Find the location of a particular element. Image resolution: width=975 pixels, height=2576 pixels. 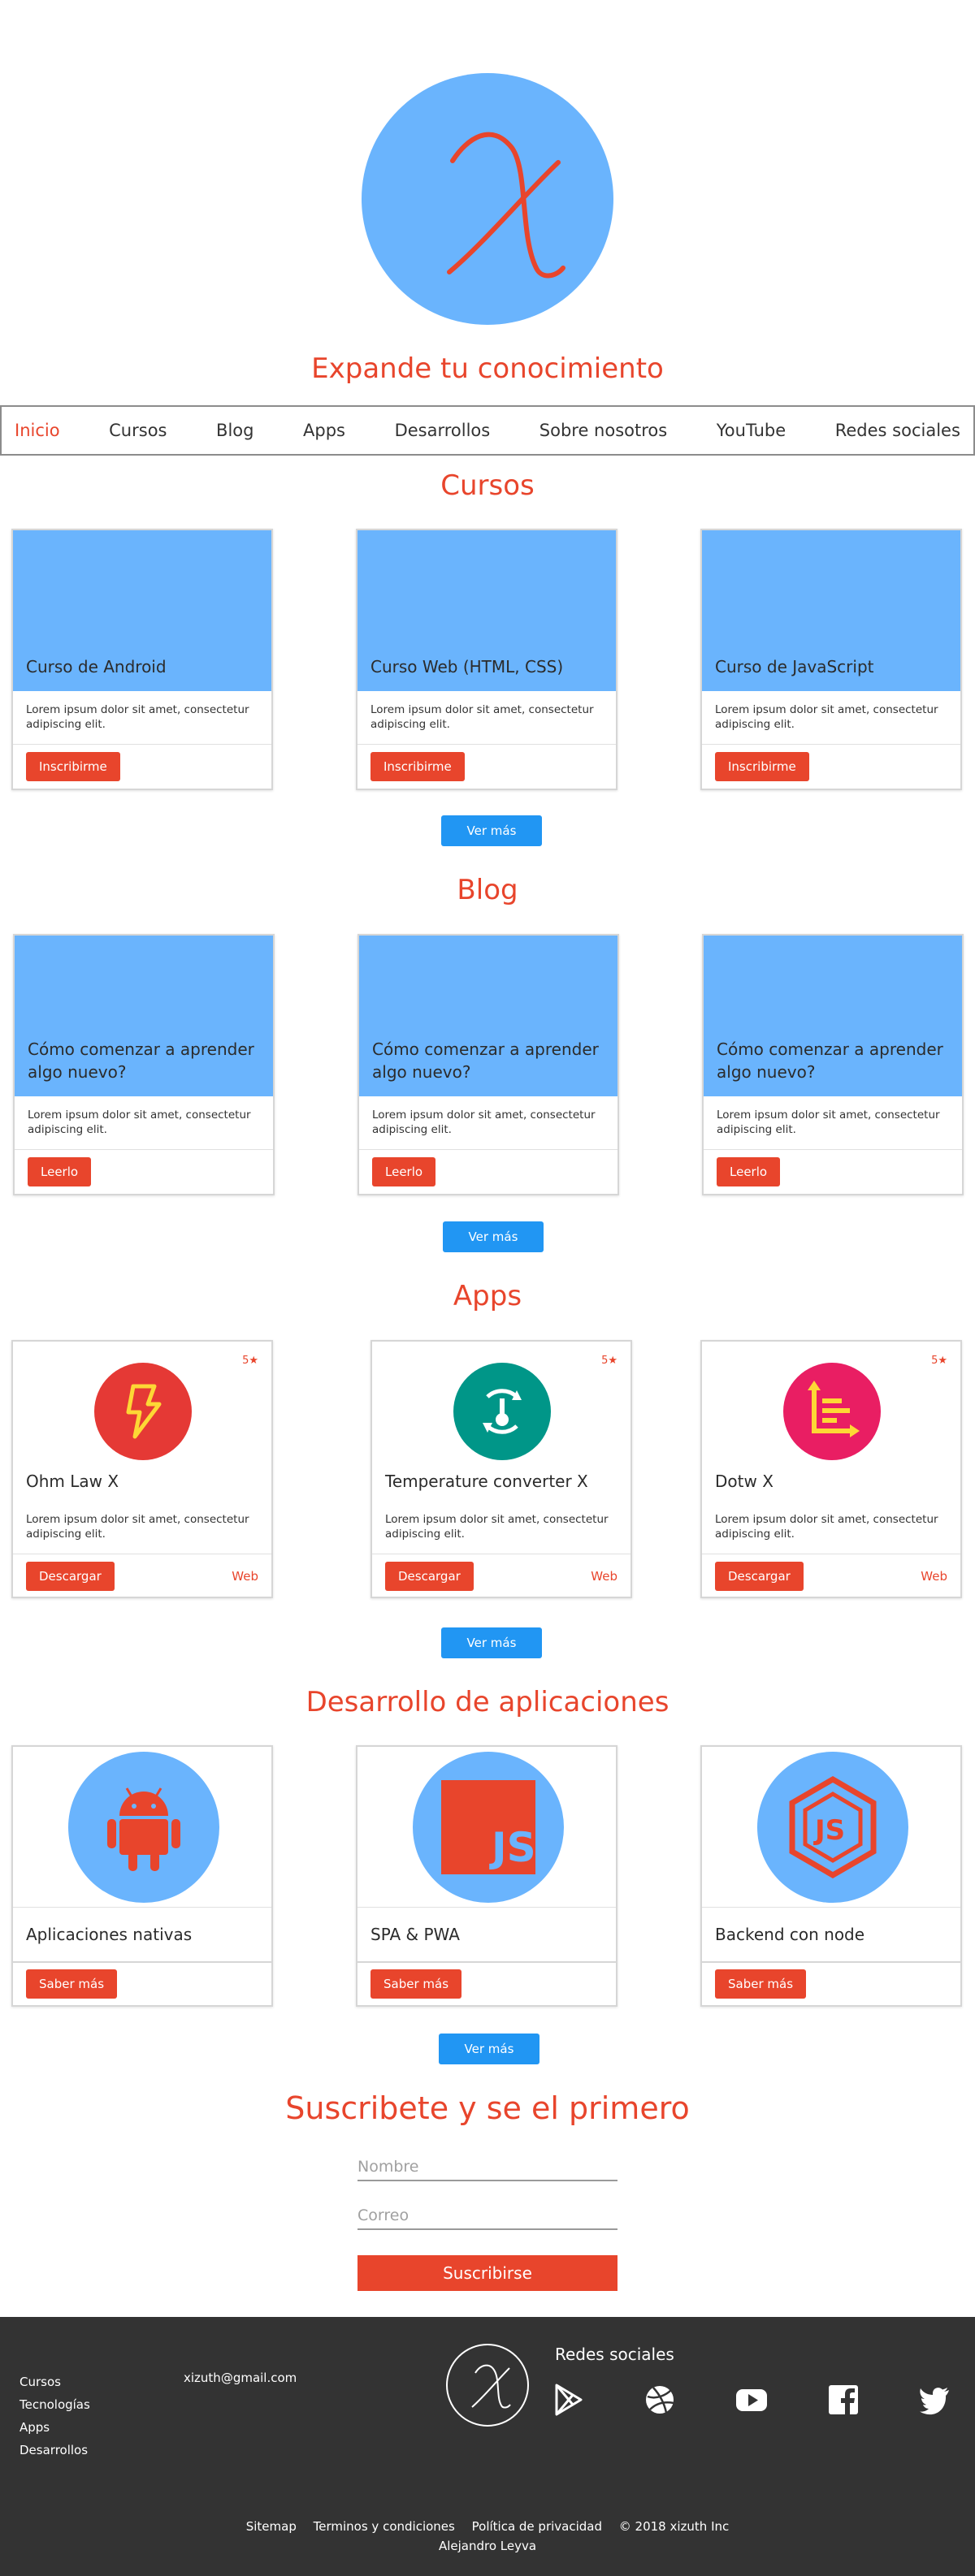

card-media: Curso de JavaScript is located at coordinates (831, 611).